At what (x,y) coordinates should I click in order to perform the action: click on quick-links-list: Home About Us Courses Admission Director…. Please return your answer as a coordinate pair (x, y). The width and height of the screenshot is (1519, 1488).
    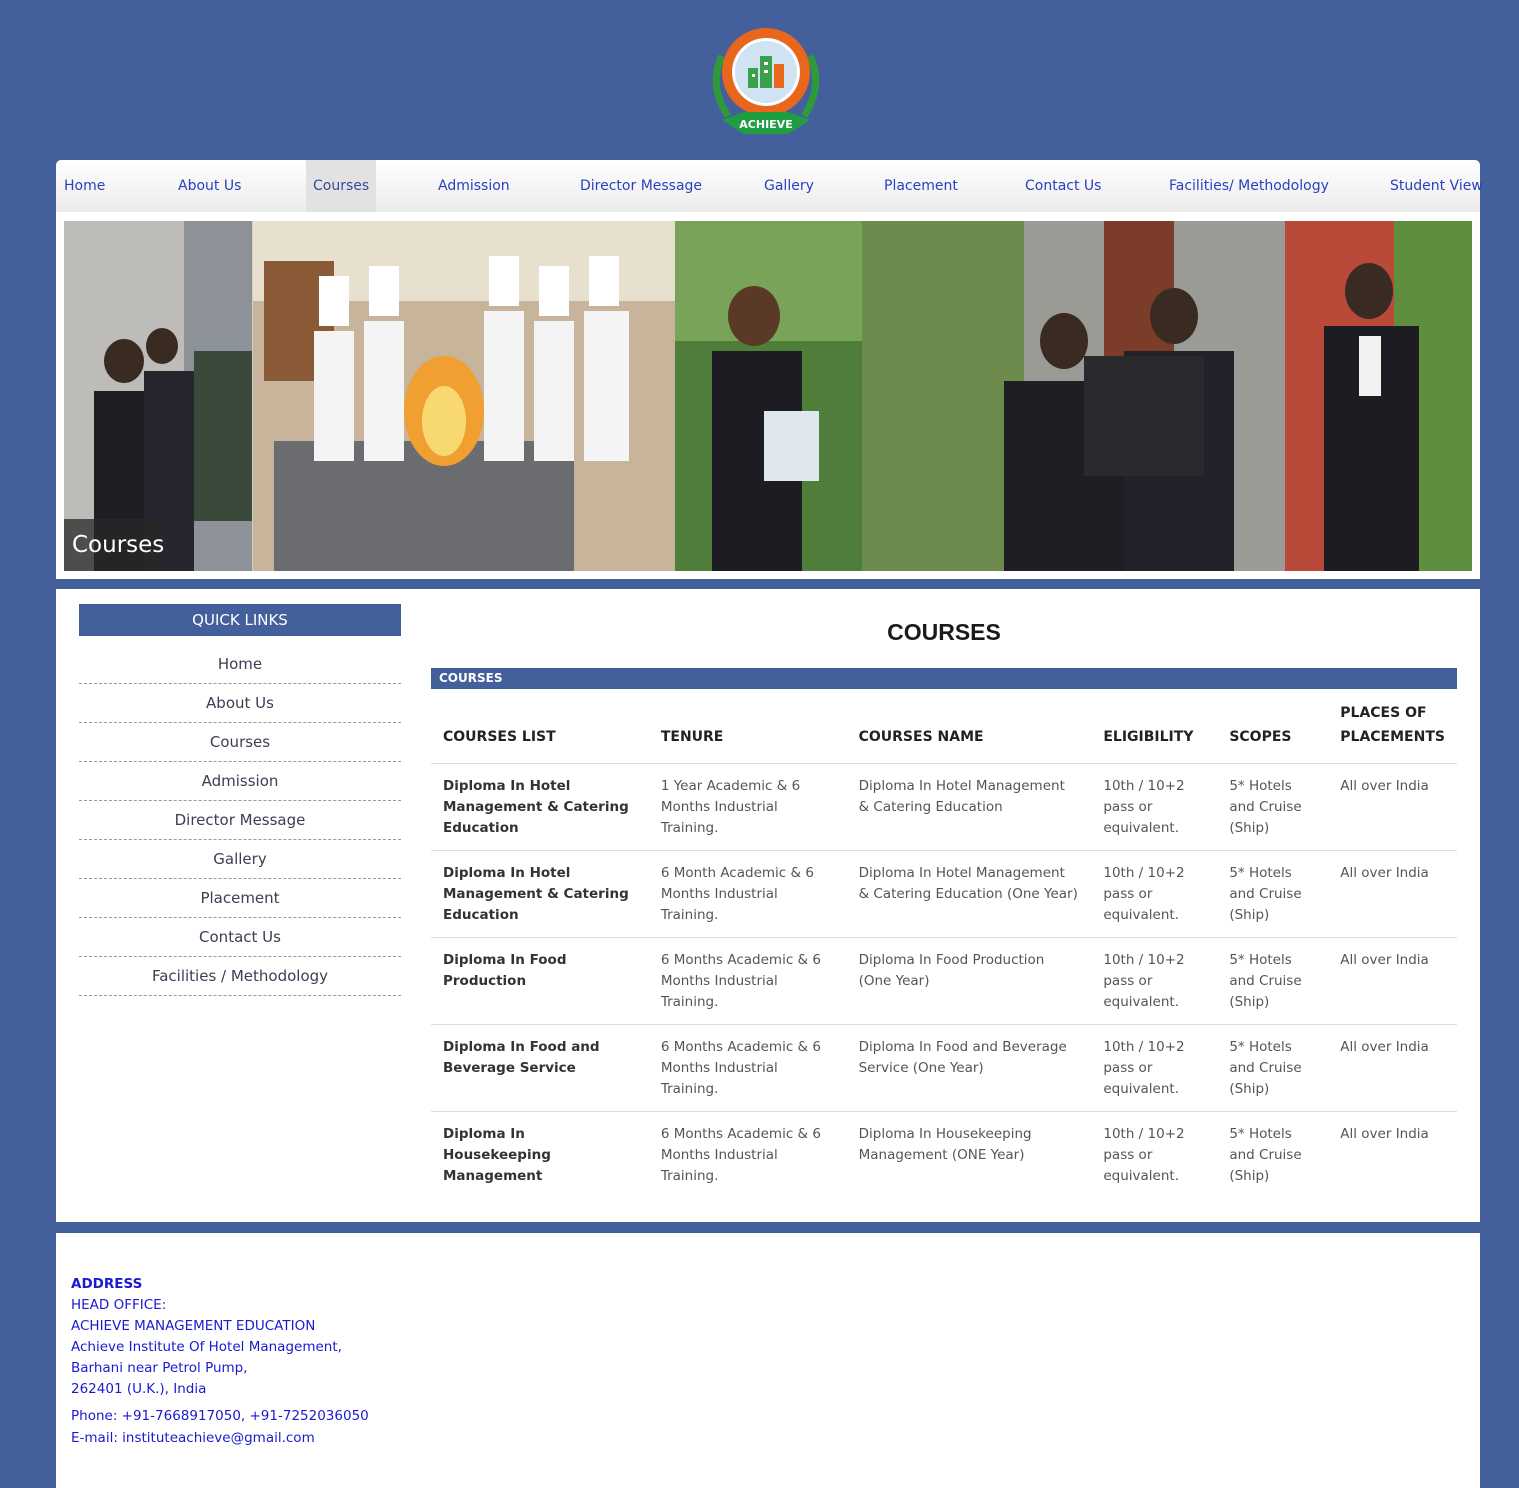
    Looking at the image, I should click on (240, 820).